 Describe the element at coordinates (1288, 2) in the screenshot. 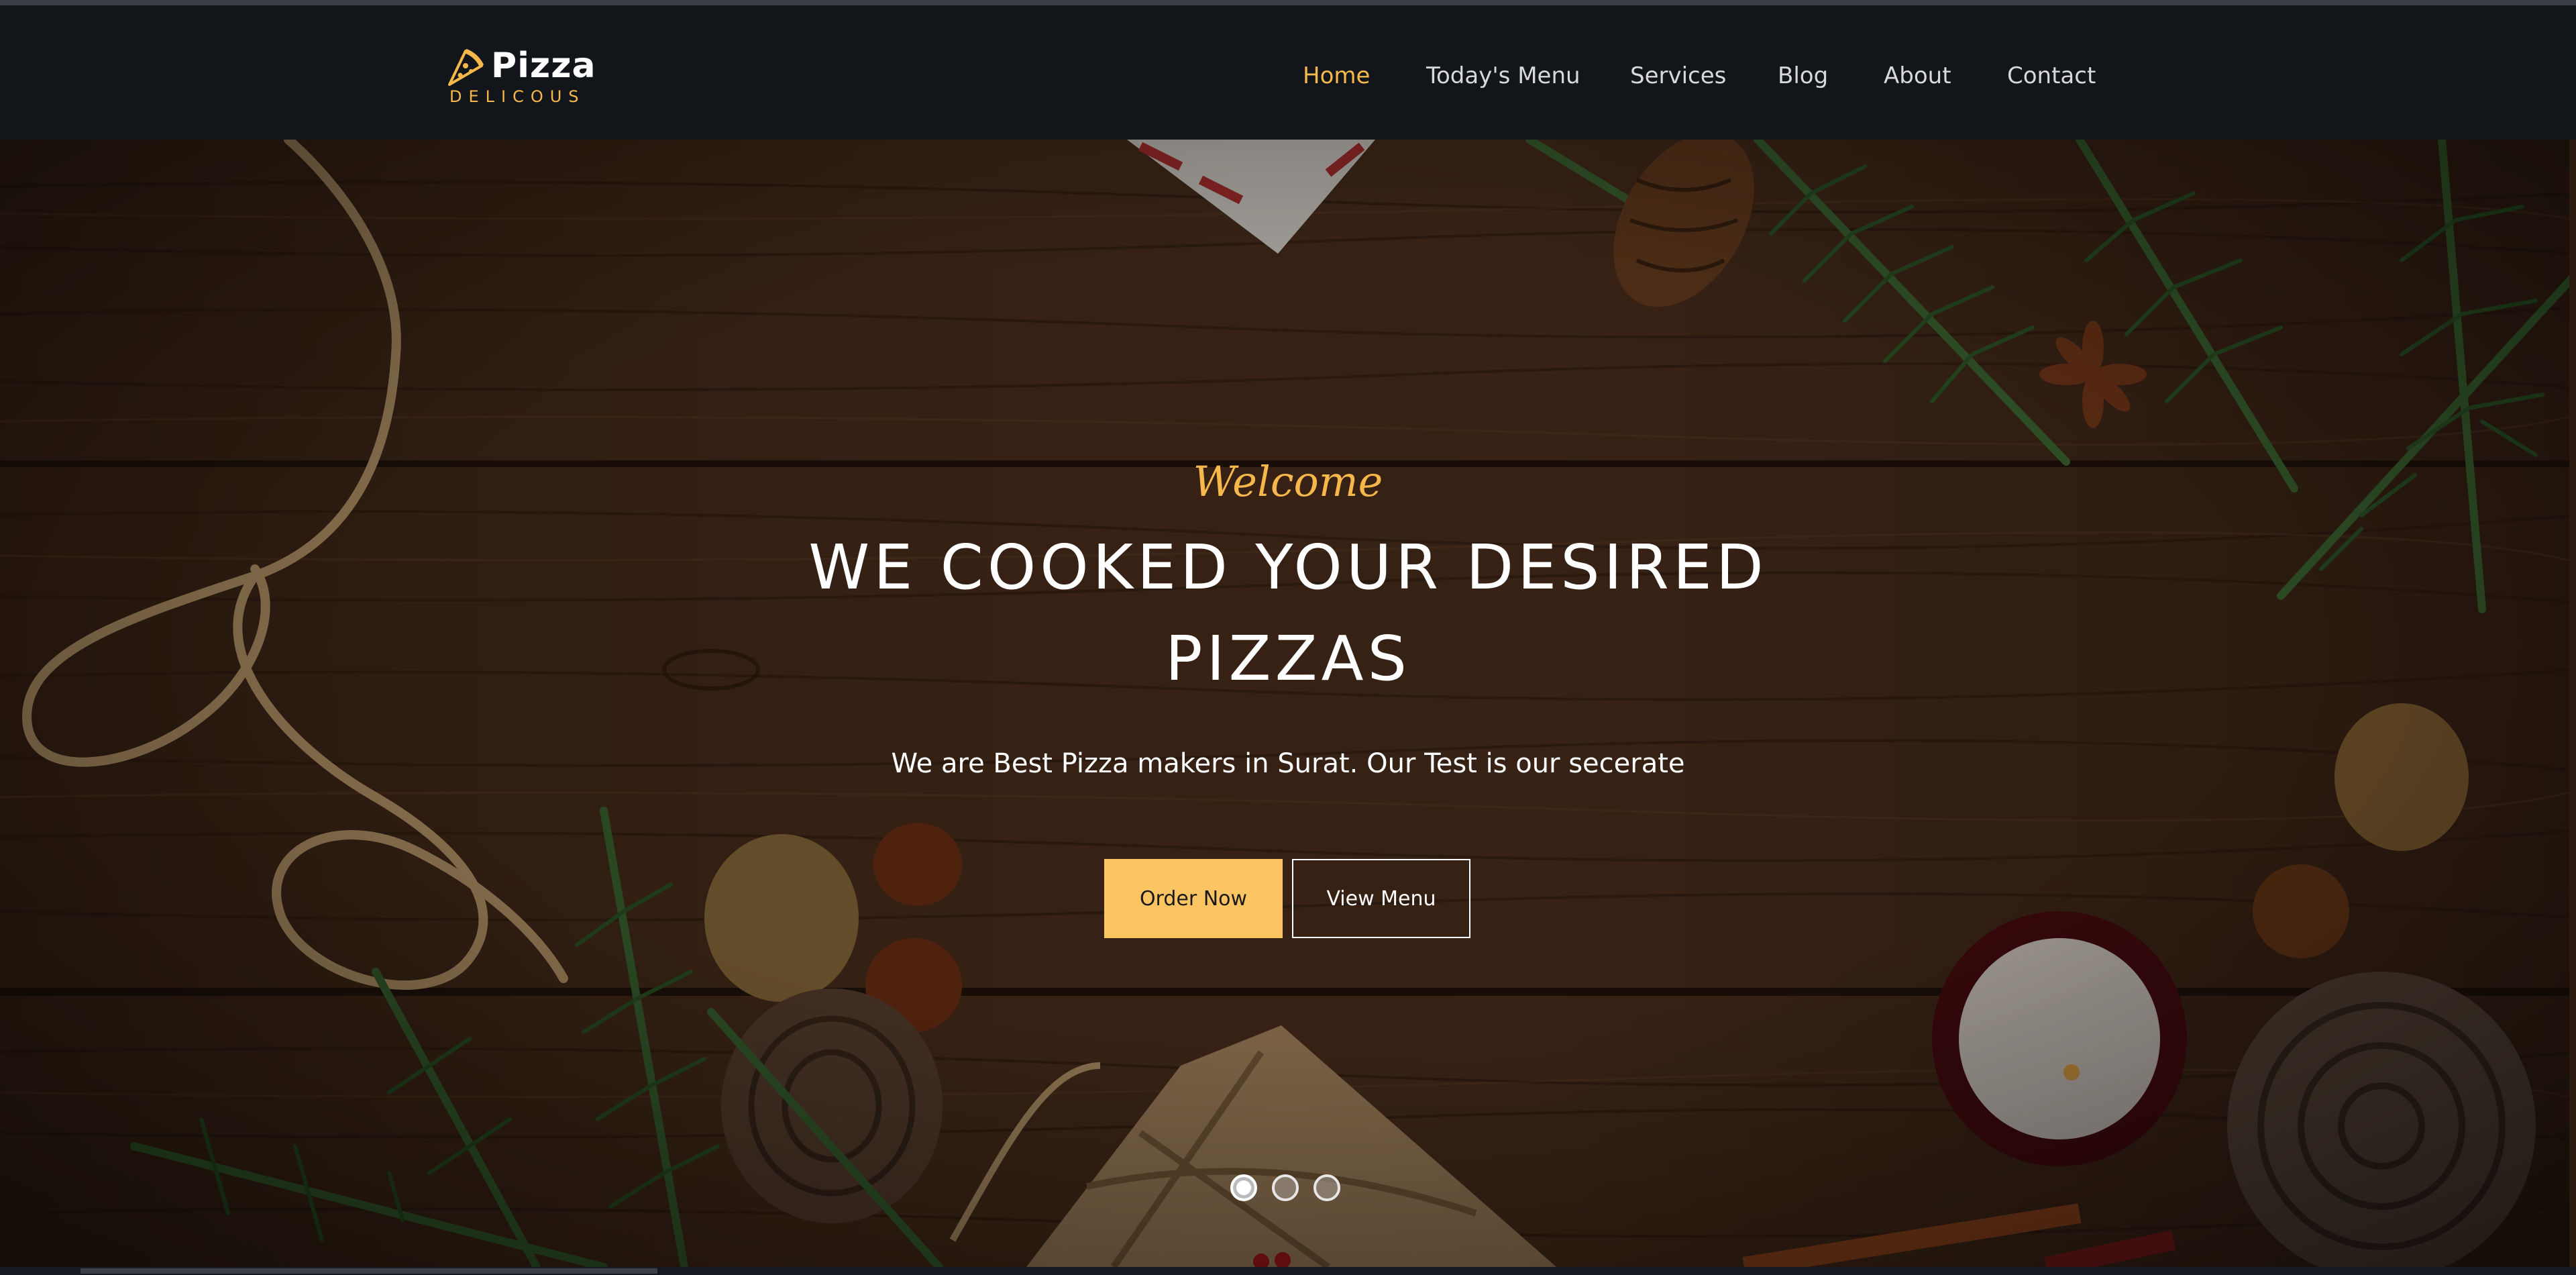

I see `window-top-border` at that location.